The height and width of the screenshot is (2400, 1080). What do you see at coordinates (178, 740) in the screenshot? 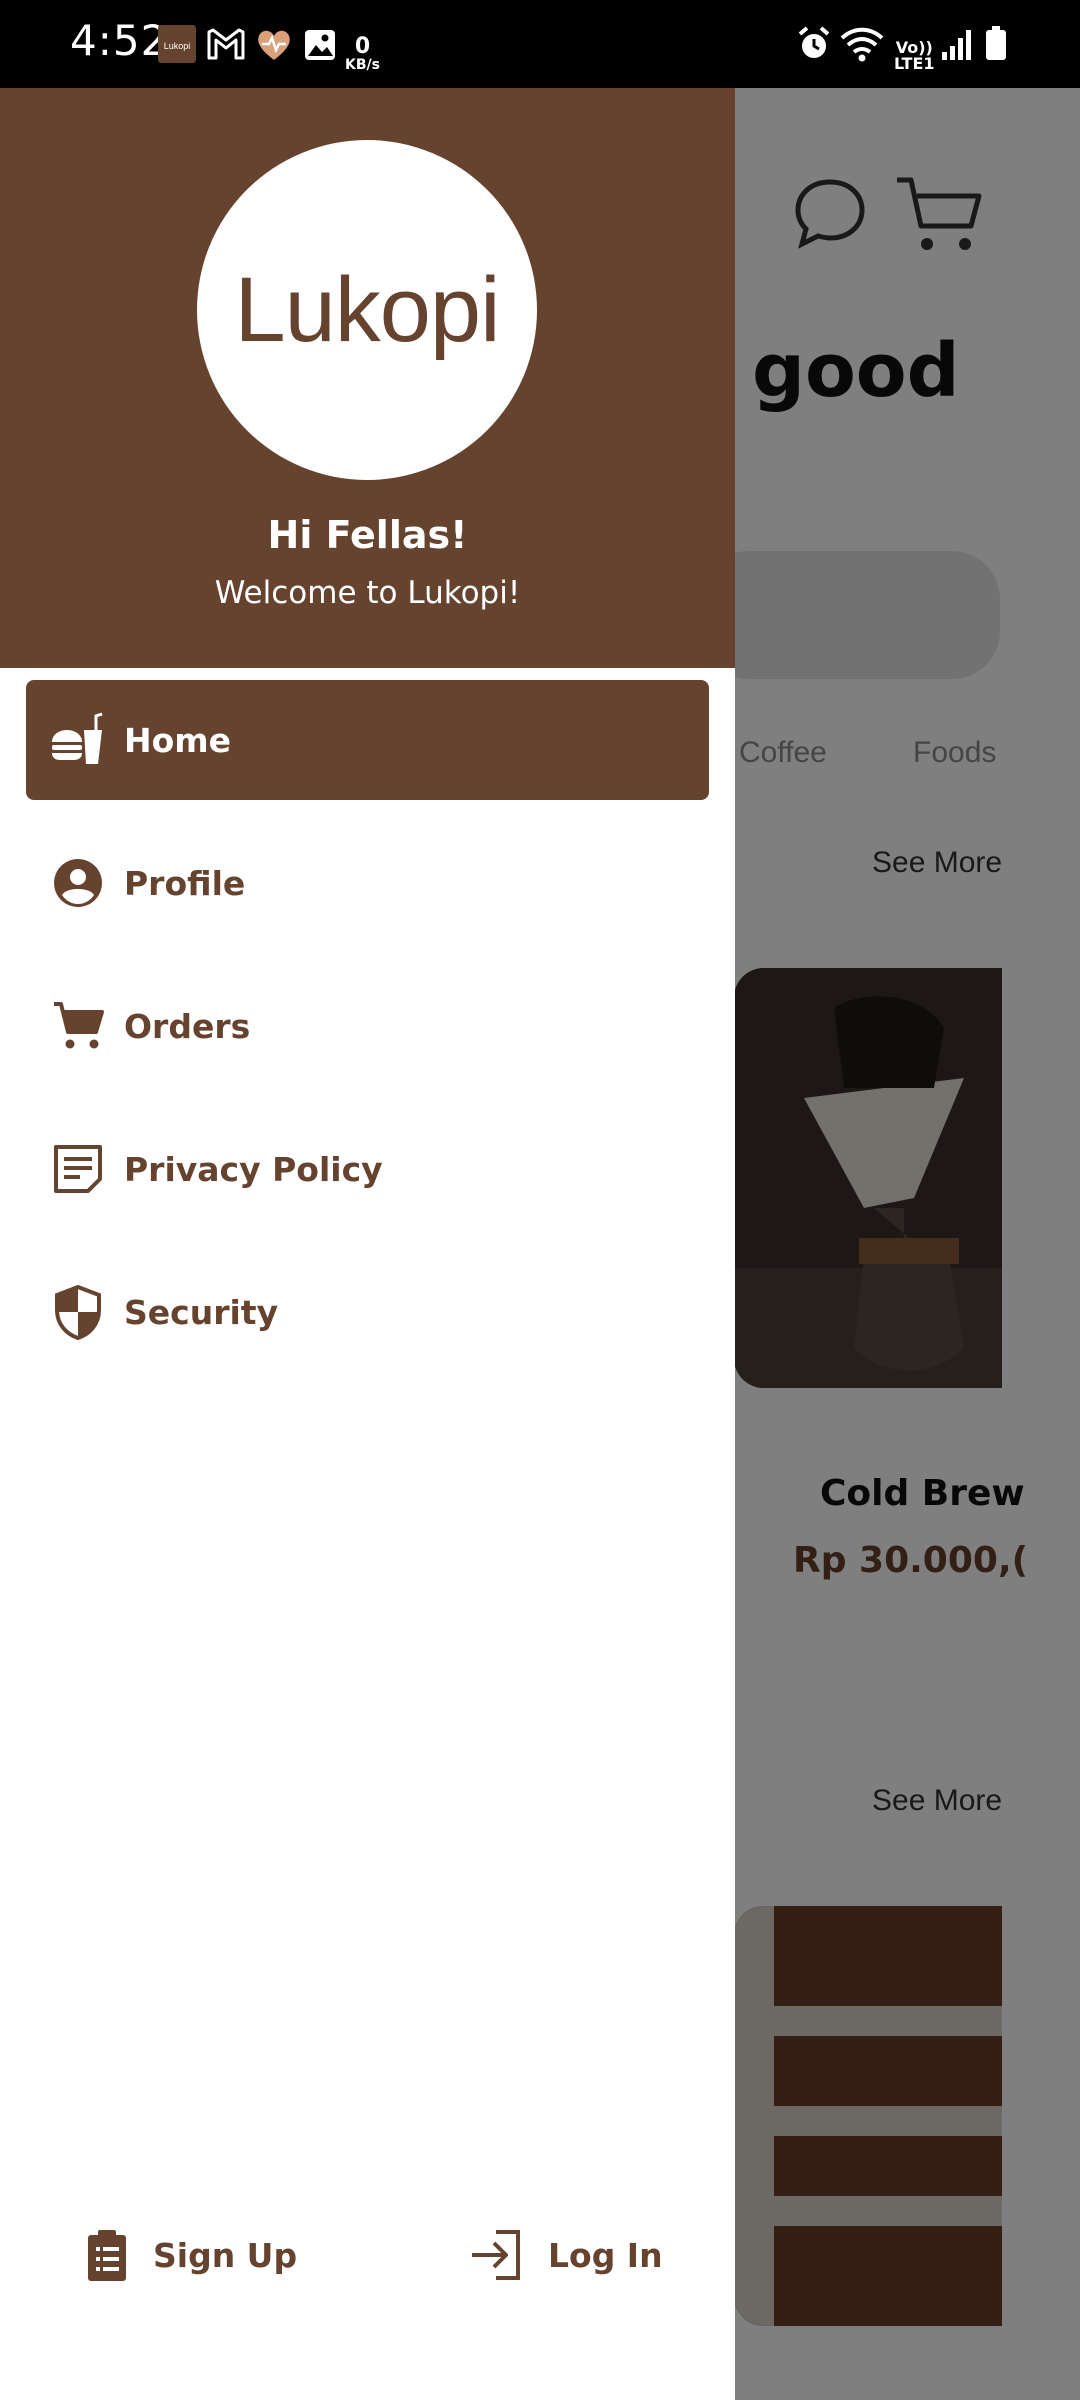
I see `drawer-item-label: Home` at bounding box center [178, 740].